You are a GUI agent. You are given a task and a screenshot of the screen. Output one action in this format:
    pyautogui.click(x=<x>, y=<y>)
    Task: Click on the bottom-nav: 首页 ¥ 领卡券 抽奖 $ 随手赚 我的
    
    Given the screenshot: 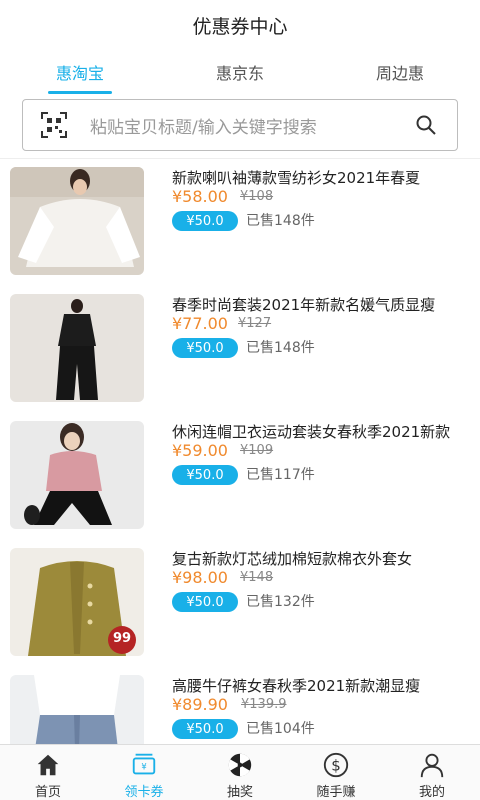 What is the action you would take?
    pyautogui.click(x=240, y=772)
    